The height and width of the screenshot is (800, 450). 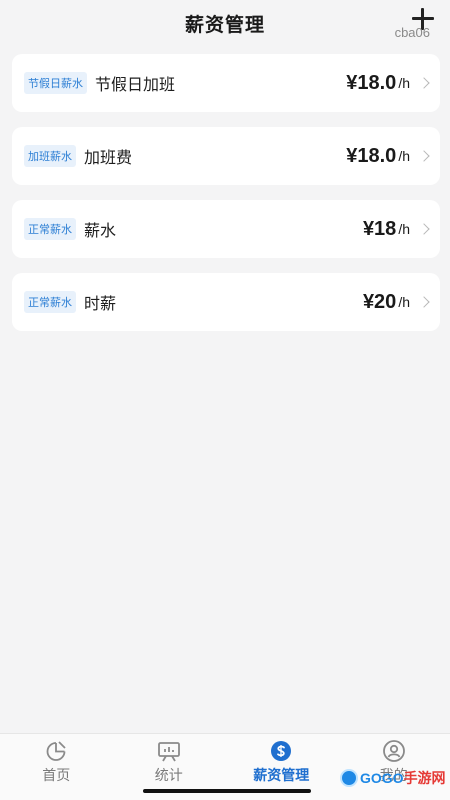 I want to click on salary-item-holiday-overtime: 节假日薪水 节假日加班 ¥18.0 /h, so click(x=226, y=83).